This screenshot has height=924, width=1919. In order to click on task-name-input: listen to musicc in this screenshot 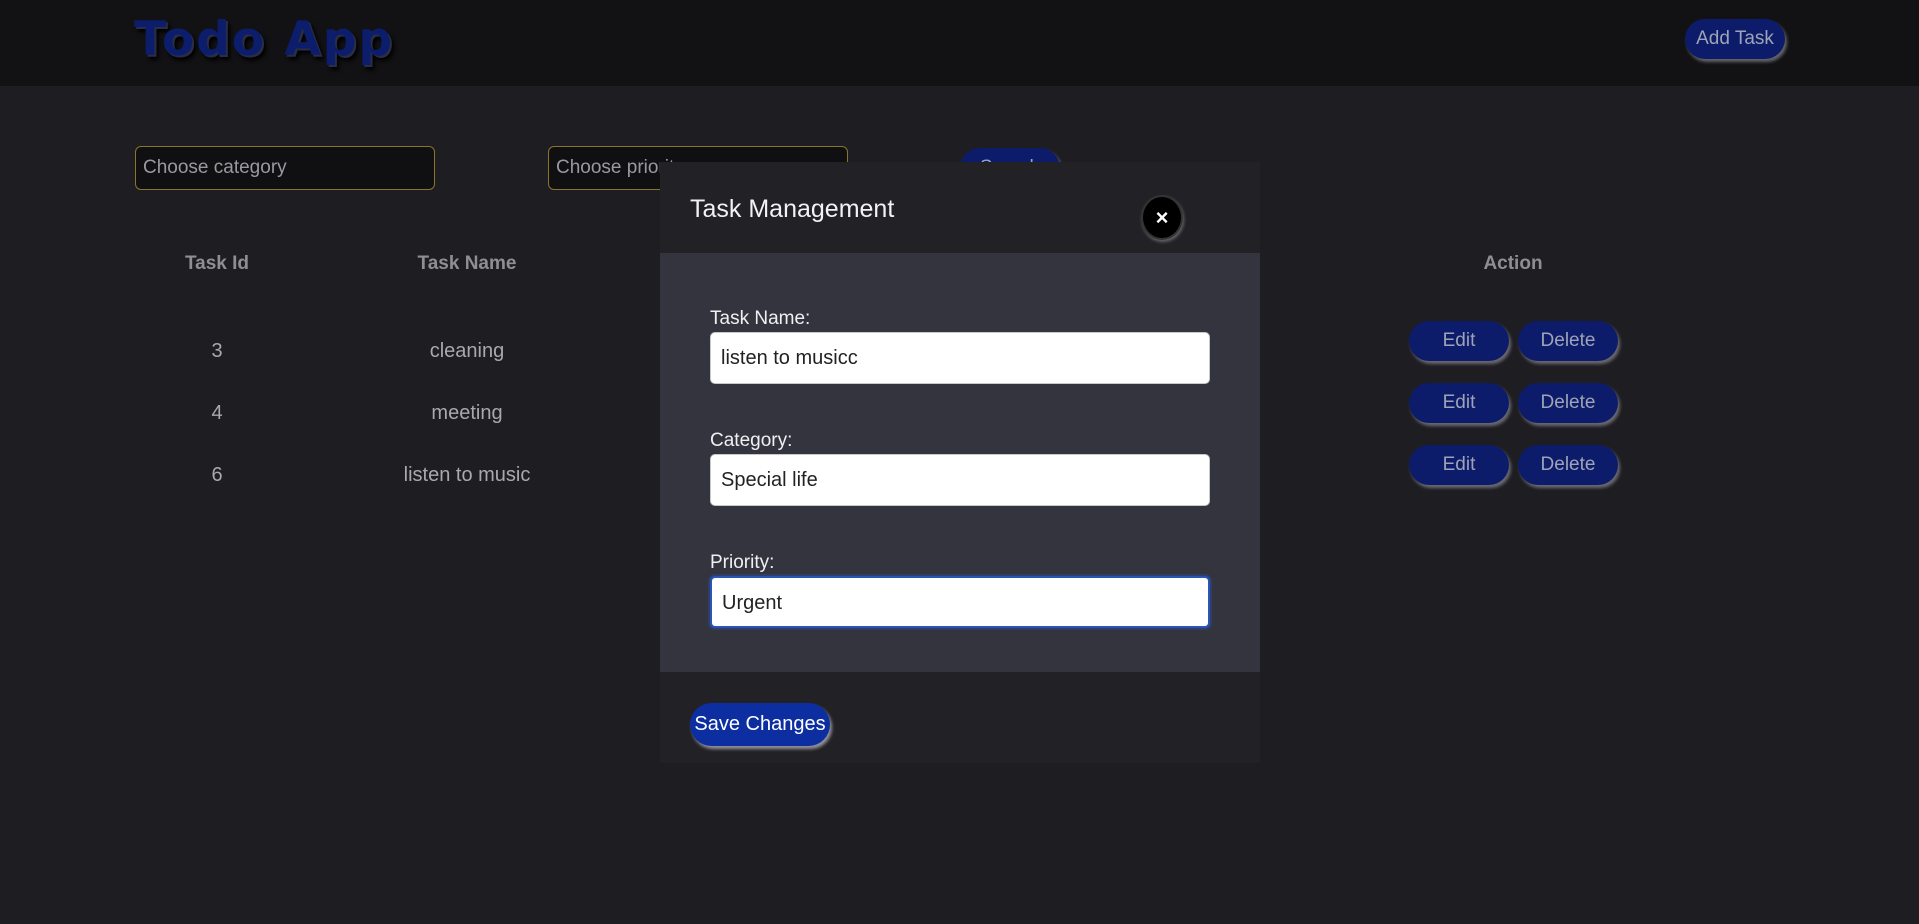, I will do `click(960, 358)`.